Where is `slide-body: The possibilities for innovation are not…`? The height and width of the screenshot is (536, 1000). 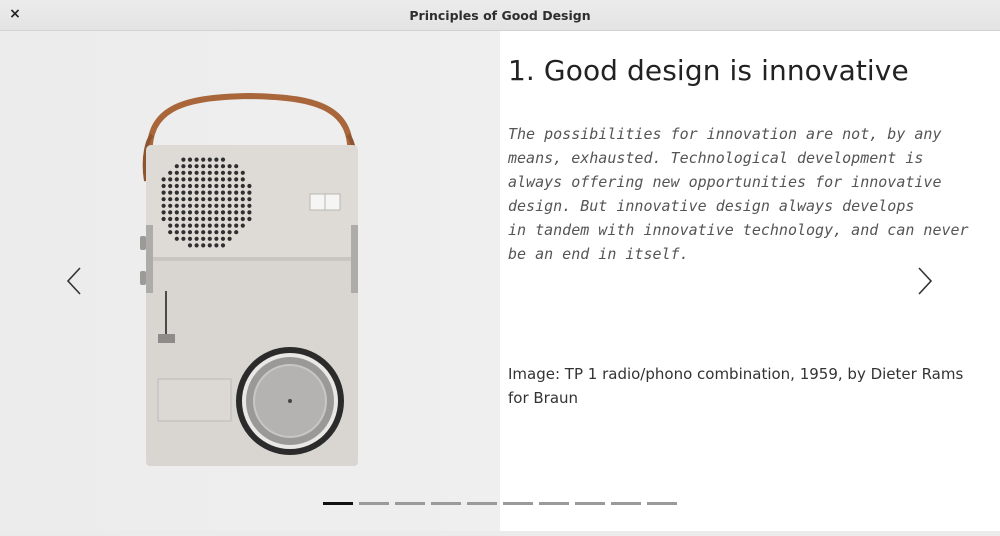
slide-body: The possibilities for innovation are not… is located at coordinates (748, 194).